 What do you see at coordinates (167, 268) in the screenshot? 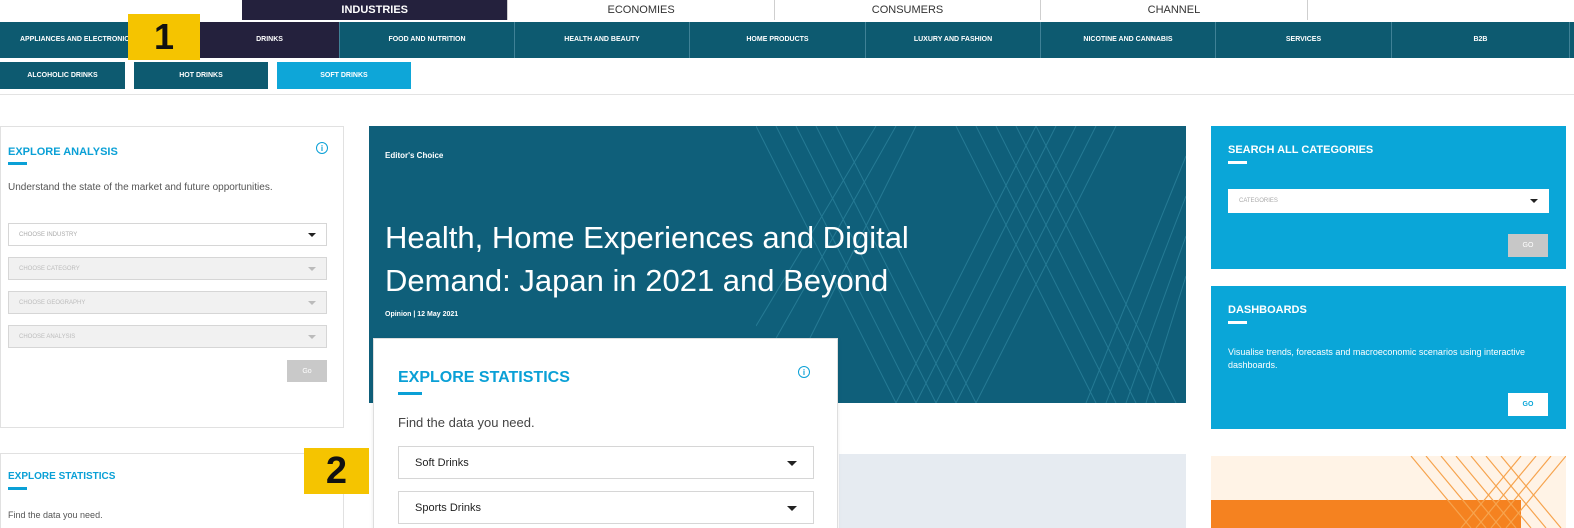
I see `choose-category-select: CHOOSE CATEGORY` at bounding box center [167, 268].